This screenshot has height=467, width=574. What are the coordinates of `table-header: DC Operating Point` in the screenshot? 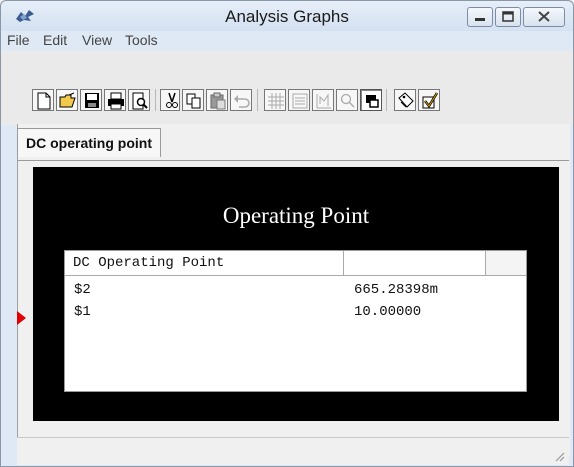 It's located at (295, 263).